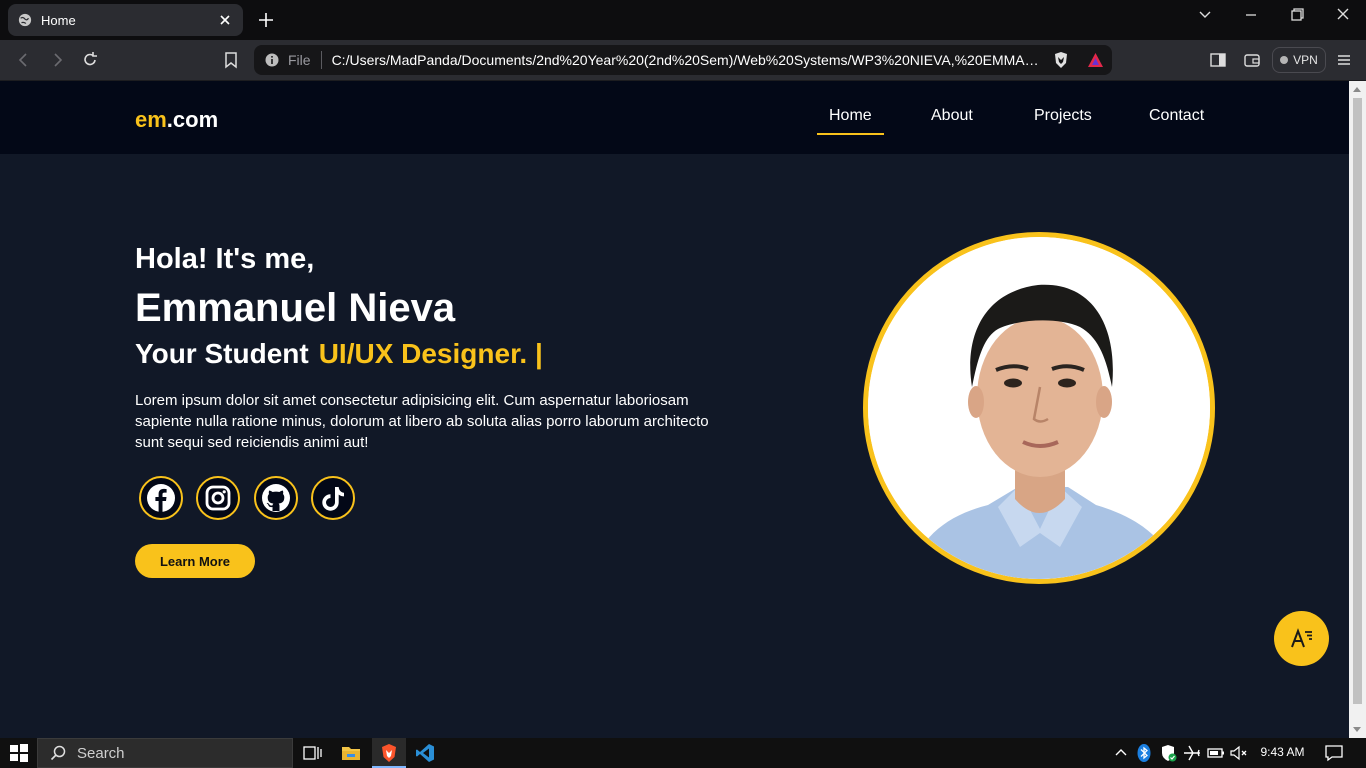  Describe the element at coordinates (1297, 15) in the screenshot. I see `restore-icon` at that location.